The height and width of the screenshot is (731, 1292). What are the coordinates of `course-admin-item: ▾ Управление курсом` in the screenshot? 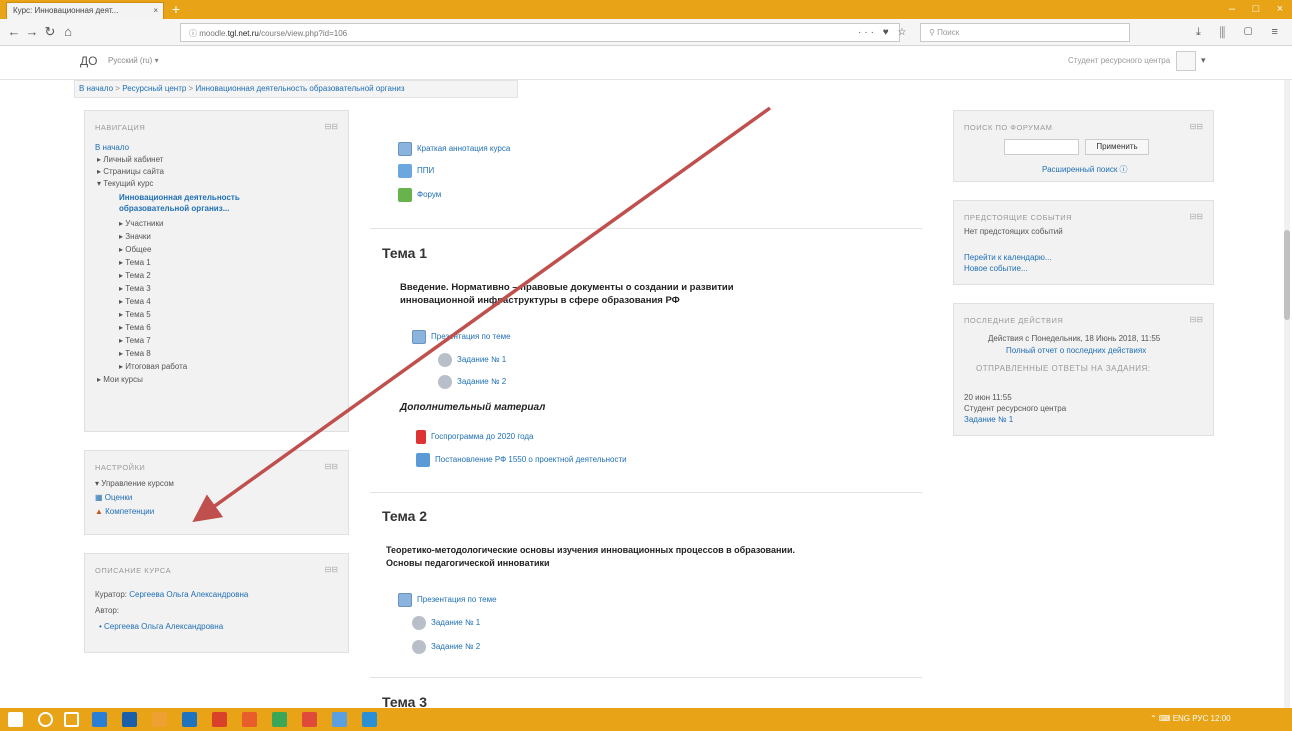 It's located at (134, 483).